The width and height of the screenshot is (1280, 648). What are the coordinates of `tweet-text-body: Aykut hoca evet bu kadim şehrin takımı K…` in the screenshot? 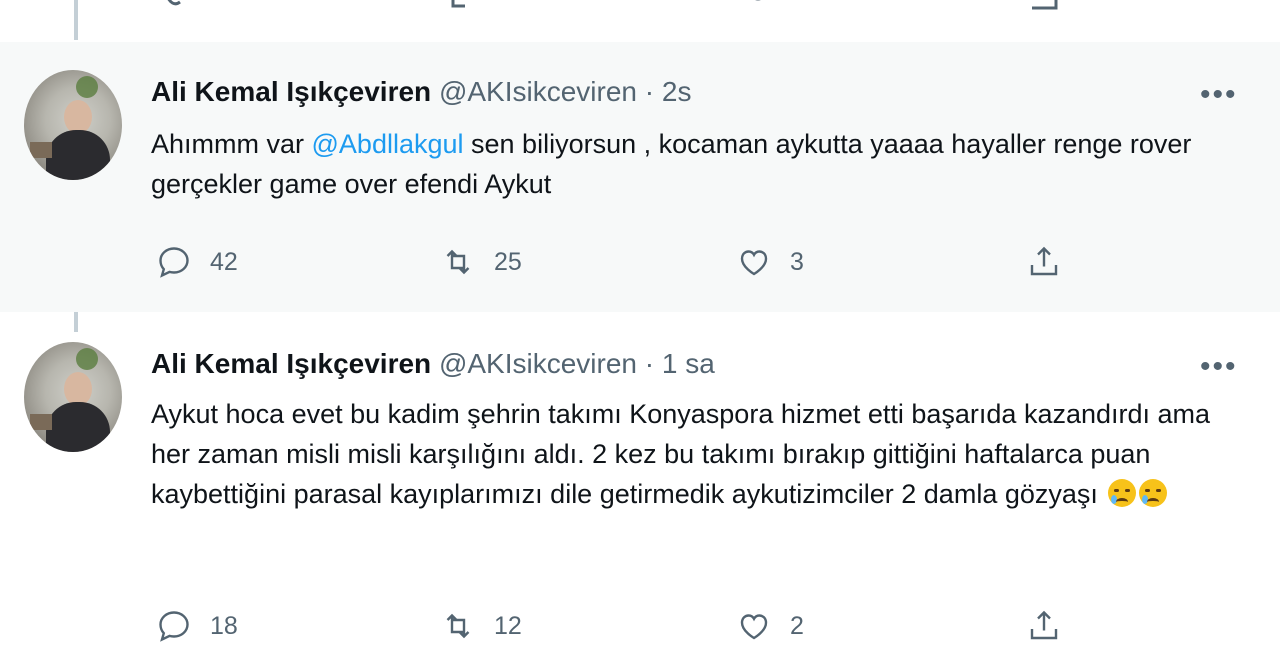 It's located at (681, 454).